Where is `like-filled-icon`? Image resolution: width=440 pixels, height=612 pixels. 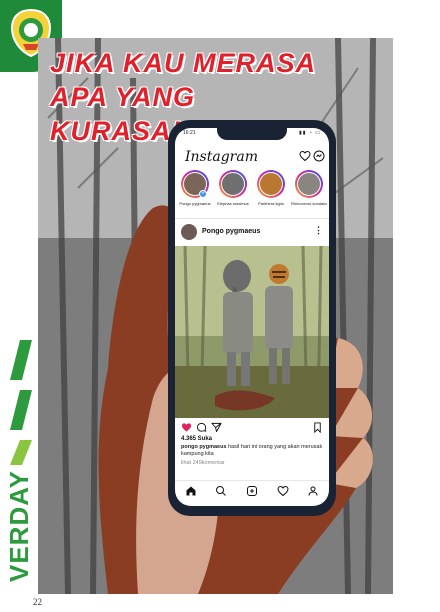 like-filled-icon is located at coordinates (186, 427).